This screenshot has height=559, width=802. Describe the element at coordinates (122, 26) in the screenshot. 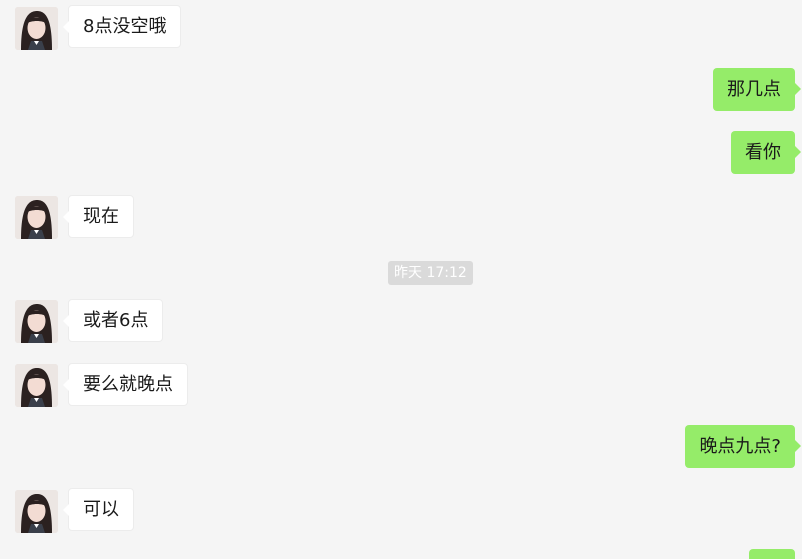

I see `incoming-message-bubble: 8点没空哦` at that location.